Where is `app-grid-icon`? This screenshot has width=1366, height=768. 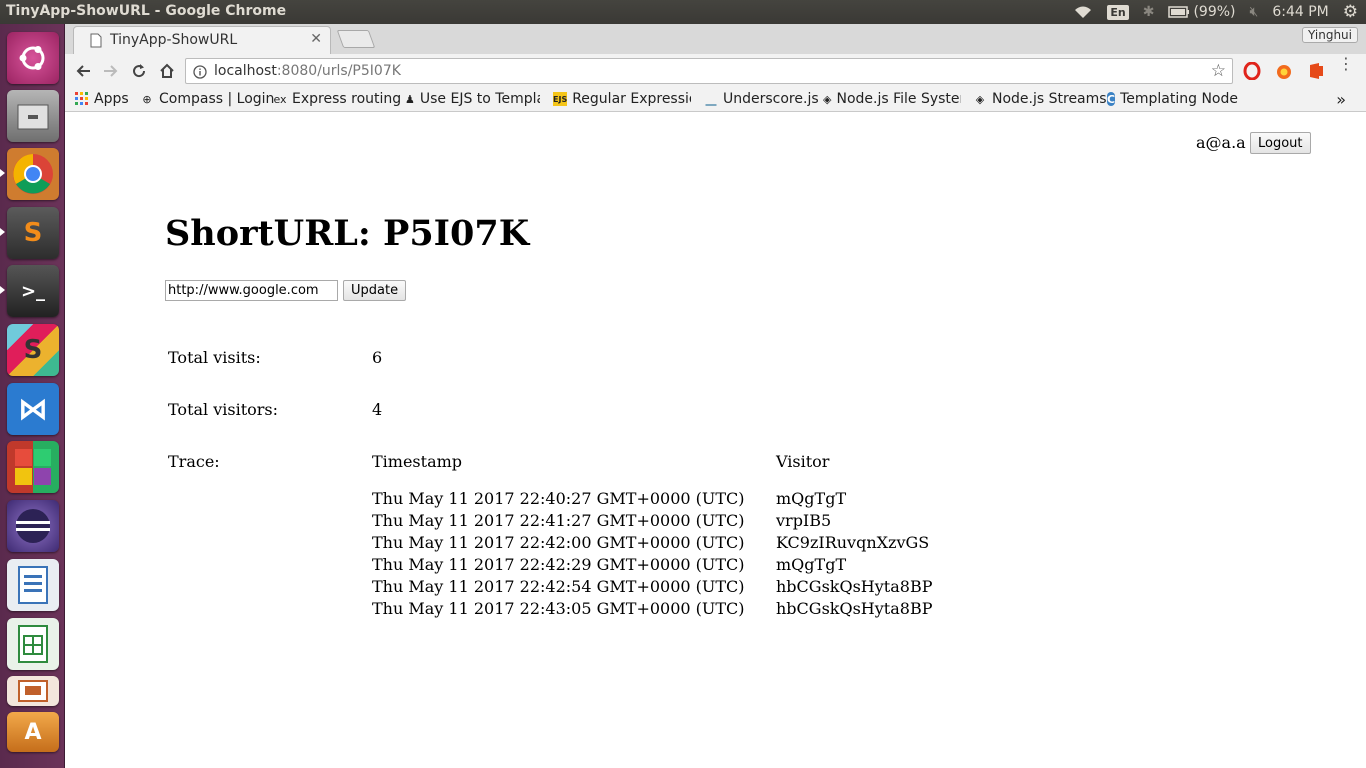
app-grid-icon is located at coordinates (33, 467).